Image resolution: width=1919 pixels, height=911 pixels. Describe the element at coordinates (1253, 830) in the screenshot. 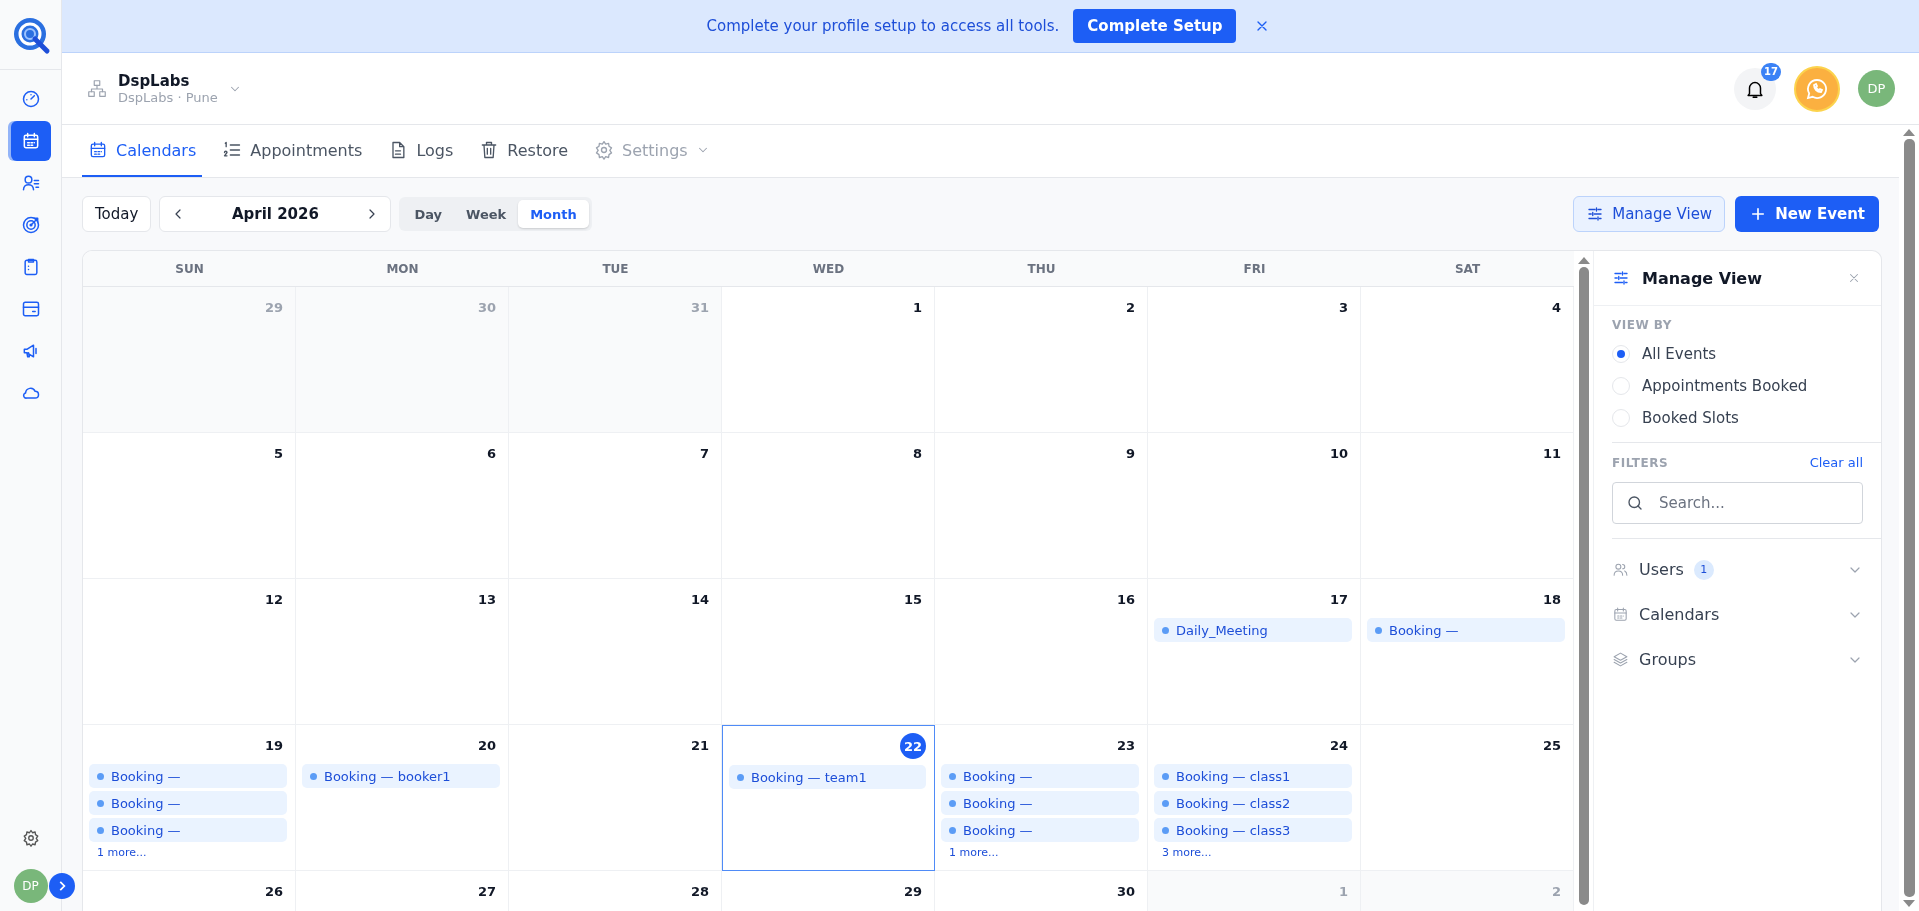

I see `event-chip: Booking — class3` at that location.